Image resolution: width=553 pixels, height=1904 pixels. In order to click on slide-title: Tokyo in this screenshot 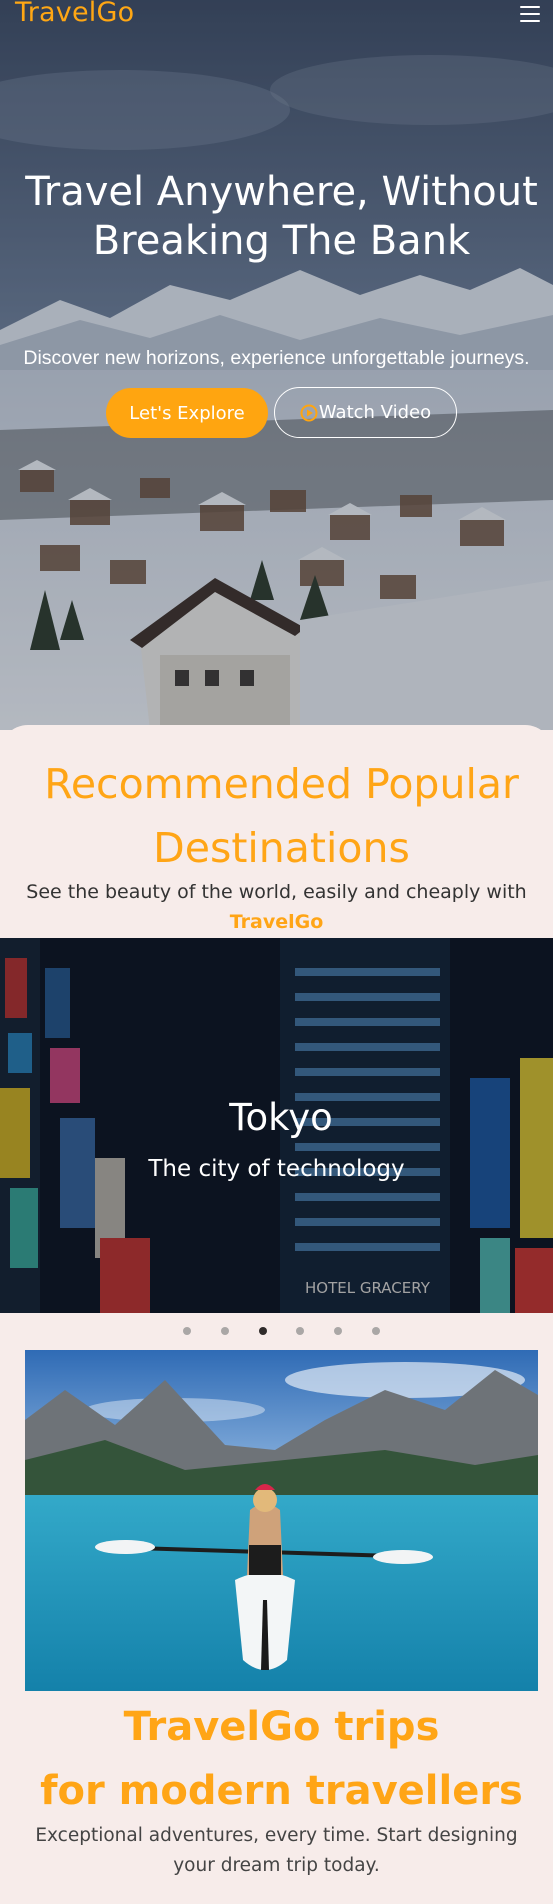, I will do `click(281, 1117)`.